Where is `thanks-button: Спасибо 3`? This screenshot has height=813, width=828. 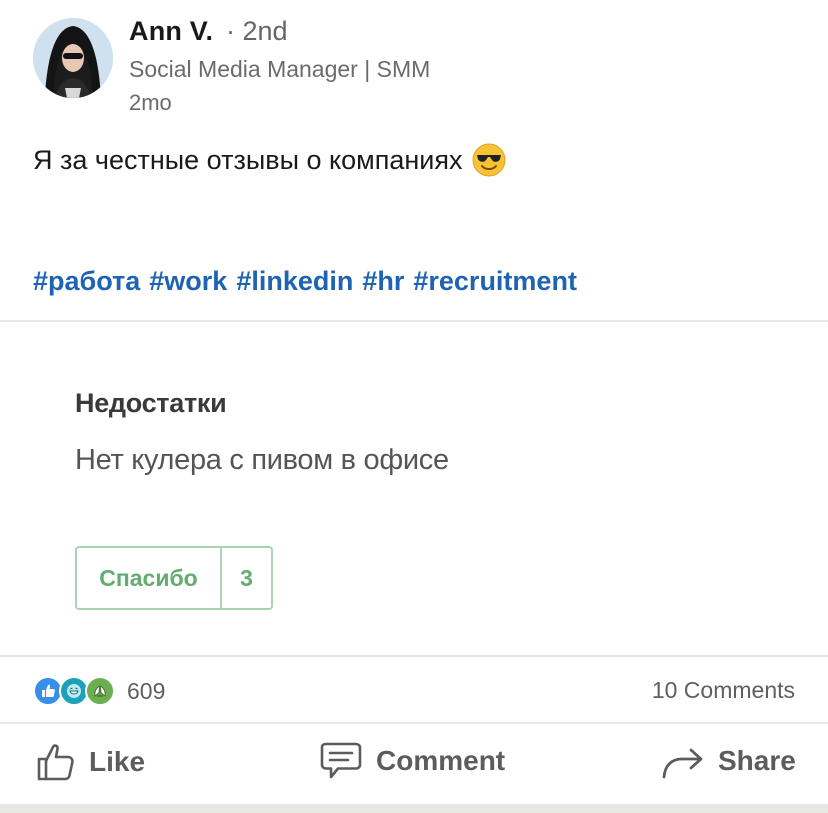
thanks-button: Спасибо 3 is located at coordinates (174, 578).